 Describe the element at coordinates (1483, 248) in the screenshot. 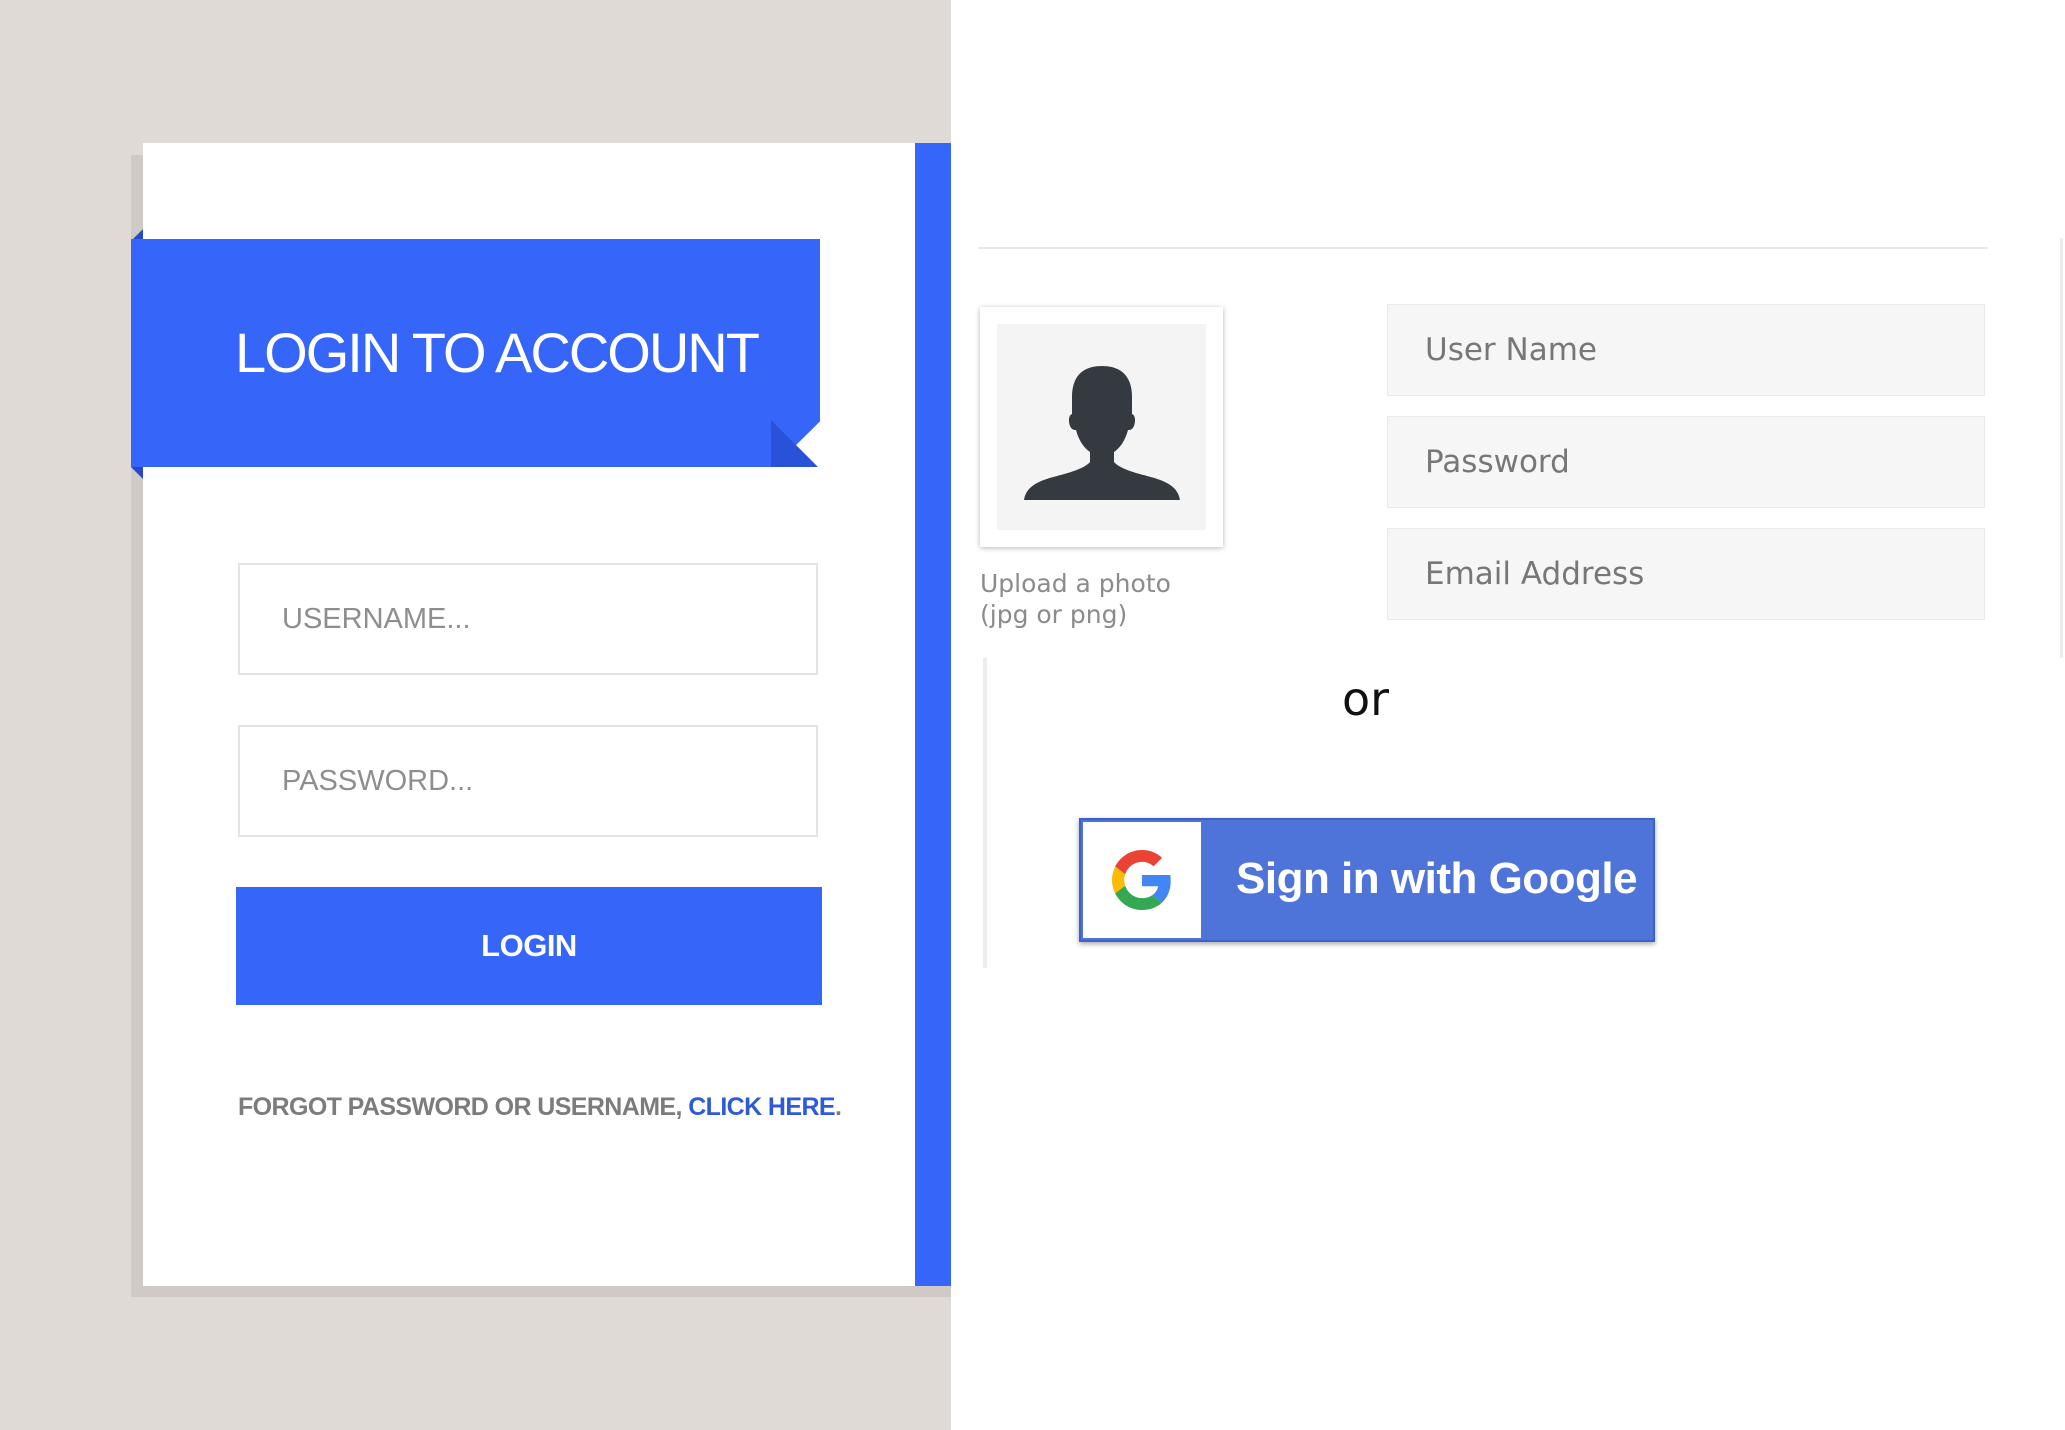

I see `top-divider` at that location.